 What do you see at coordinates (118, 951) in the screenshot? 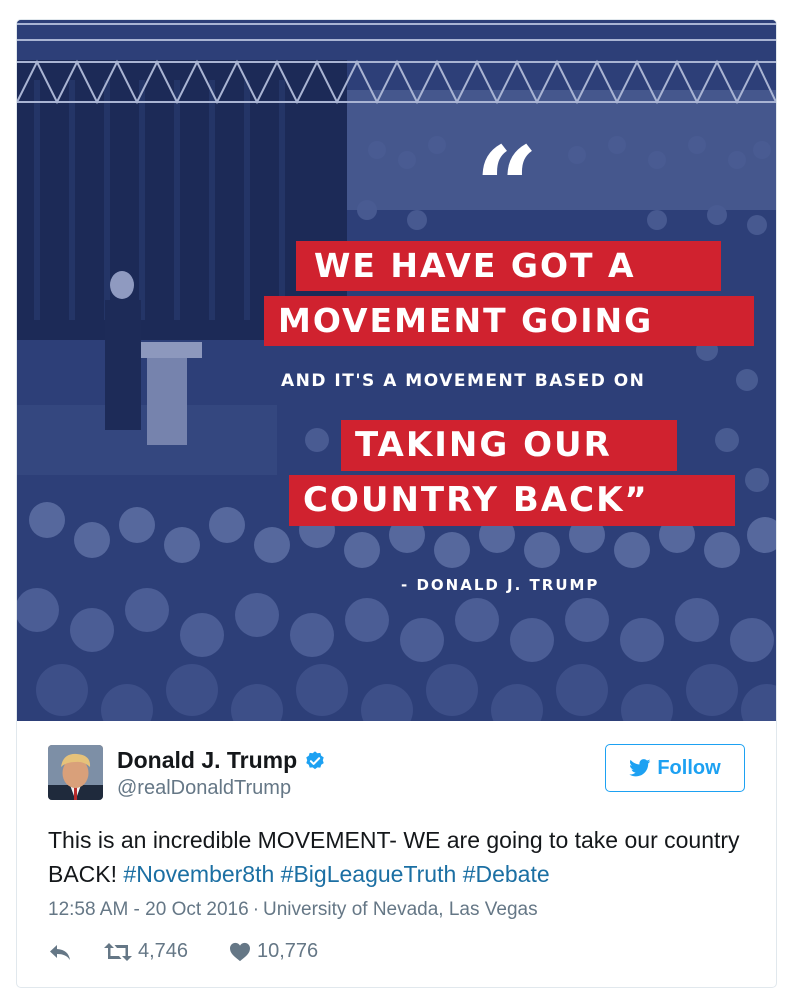
I see `retweet-icon` at bounding box center [118, 951].